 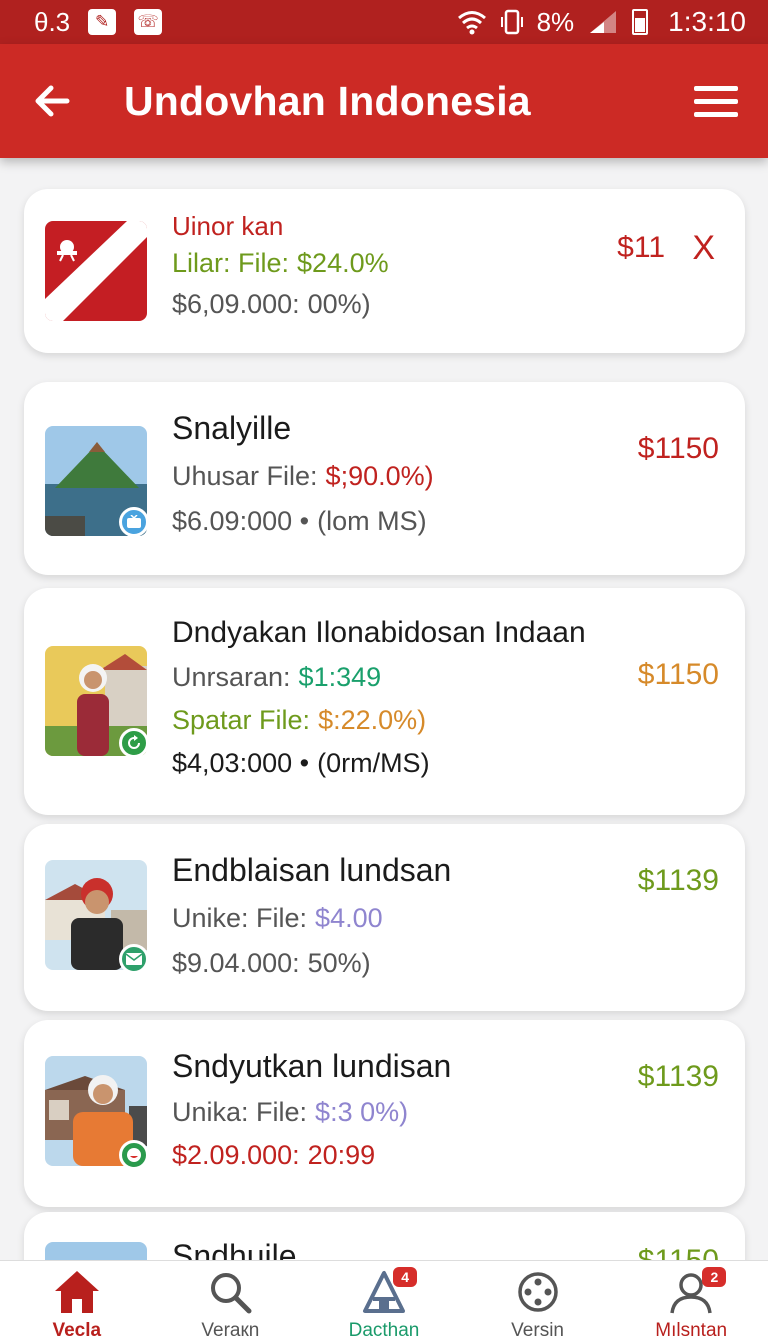 I want to click on notification-icon: ✎, so click(x=102, y=22).